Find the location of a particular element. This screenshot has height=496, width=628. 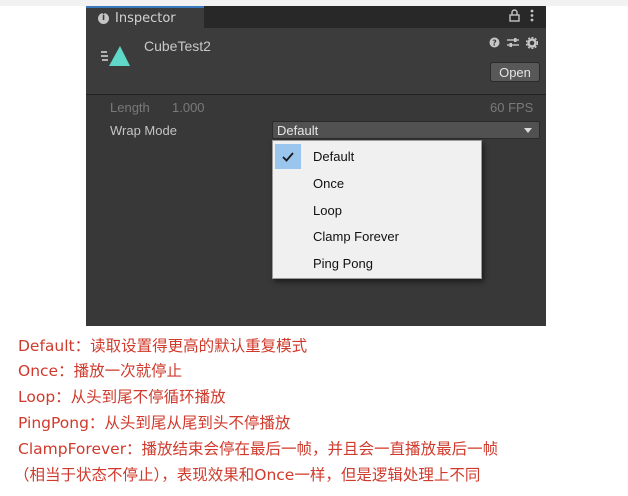

tab-inspector-label: Inspector is located at coordinates (145, 18).